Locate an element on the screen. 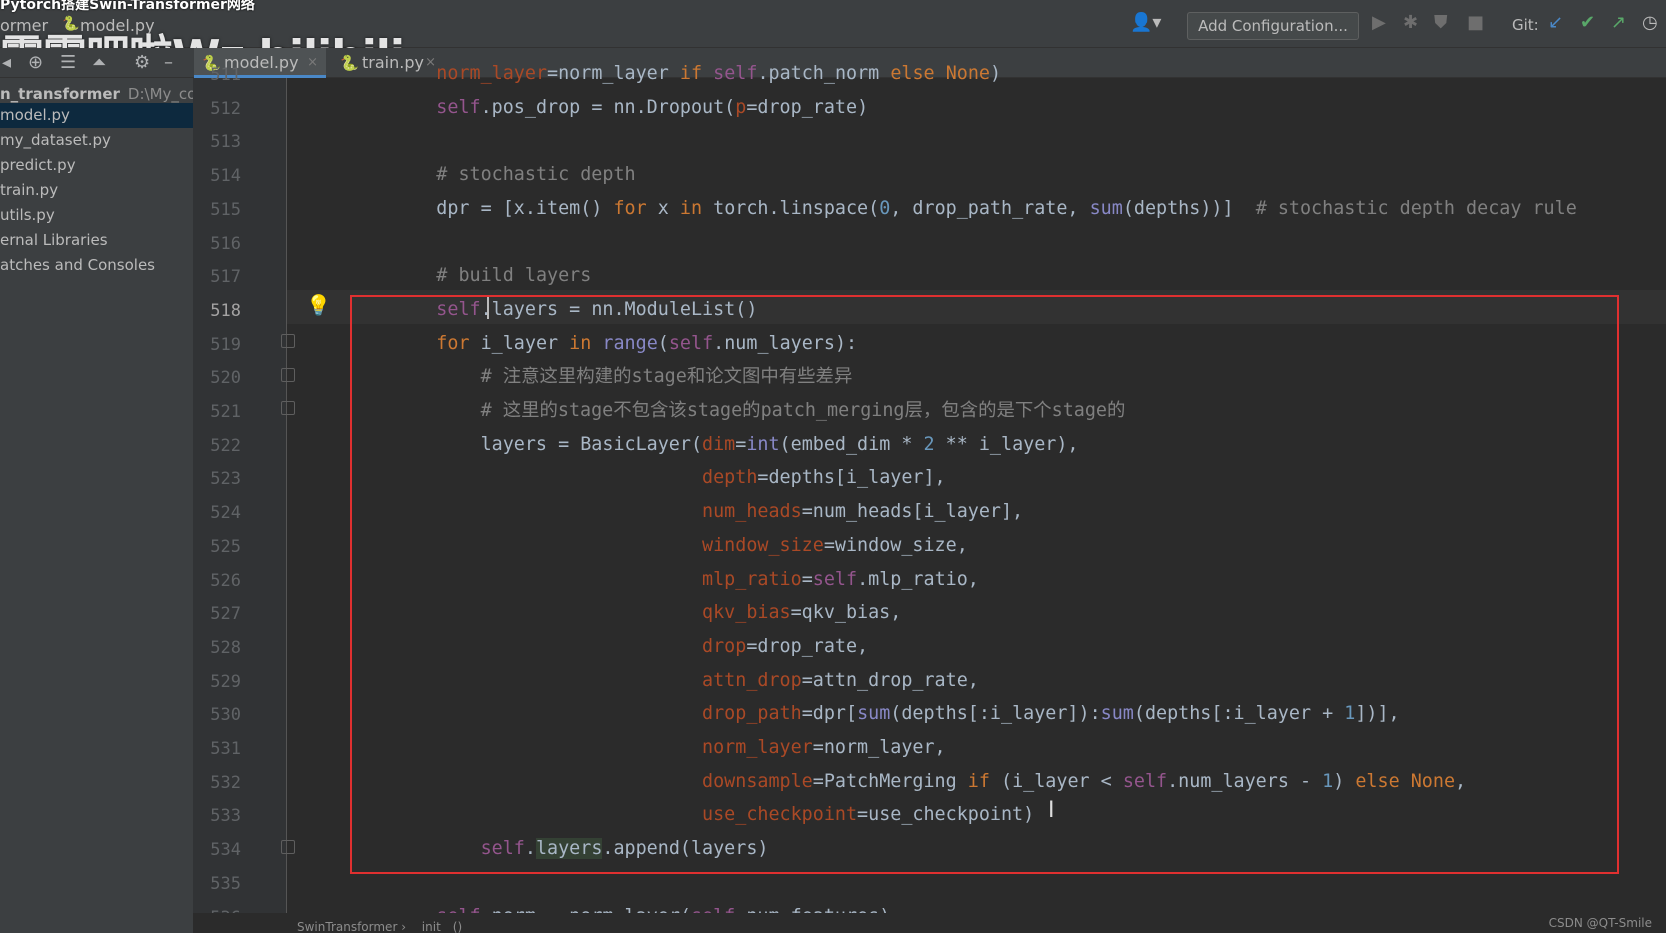  code-token: p is located at coordinates (741, 107).